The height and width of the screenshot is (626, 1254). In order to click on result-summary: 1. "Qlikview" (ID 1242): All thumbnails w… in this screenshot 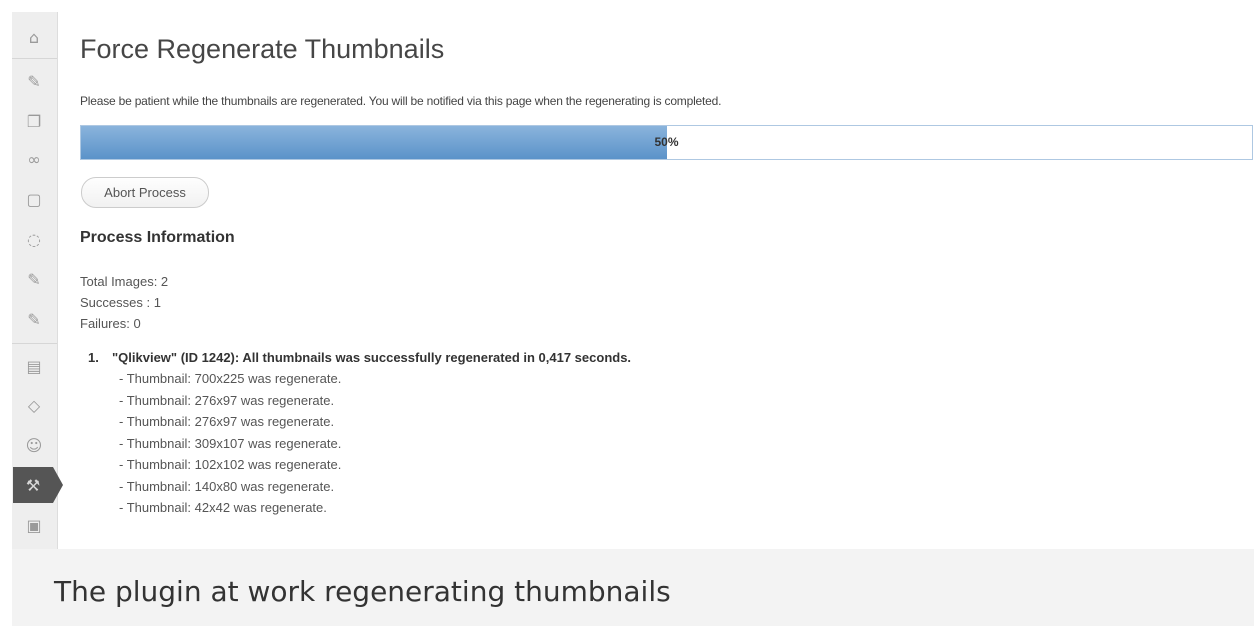, I will do `click(359, 357)`.